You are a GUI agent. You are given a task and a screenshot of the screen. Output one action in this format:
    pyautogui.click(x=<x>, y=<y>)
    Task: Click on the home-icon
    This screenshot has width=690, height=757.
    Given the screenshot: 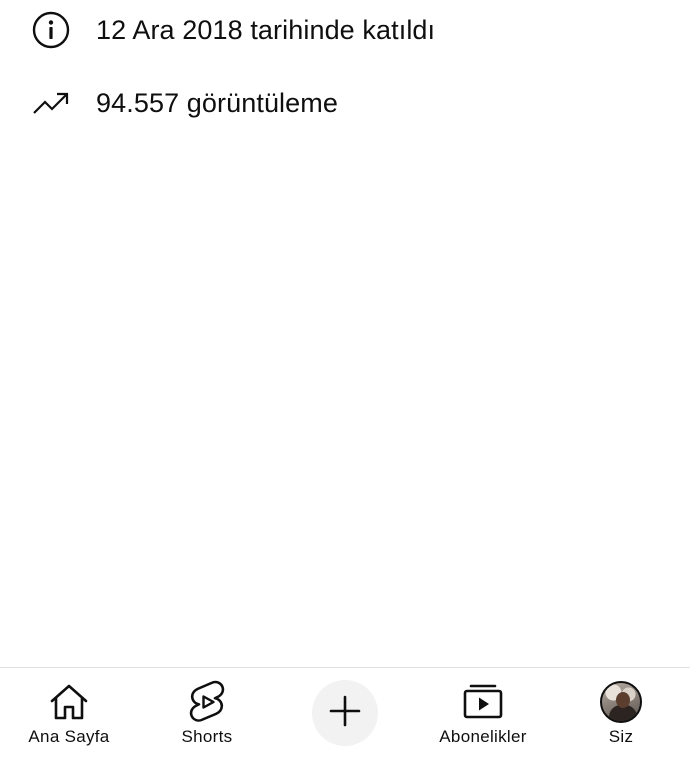 What is the action you would take?
    pyautogui.click(x=69, y=702)
    